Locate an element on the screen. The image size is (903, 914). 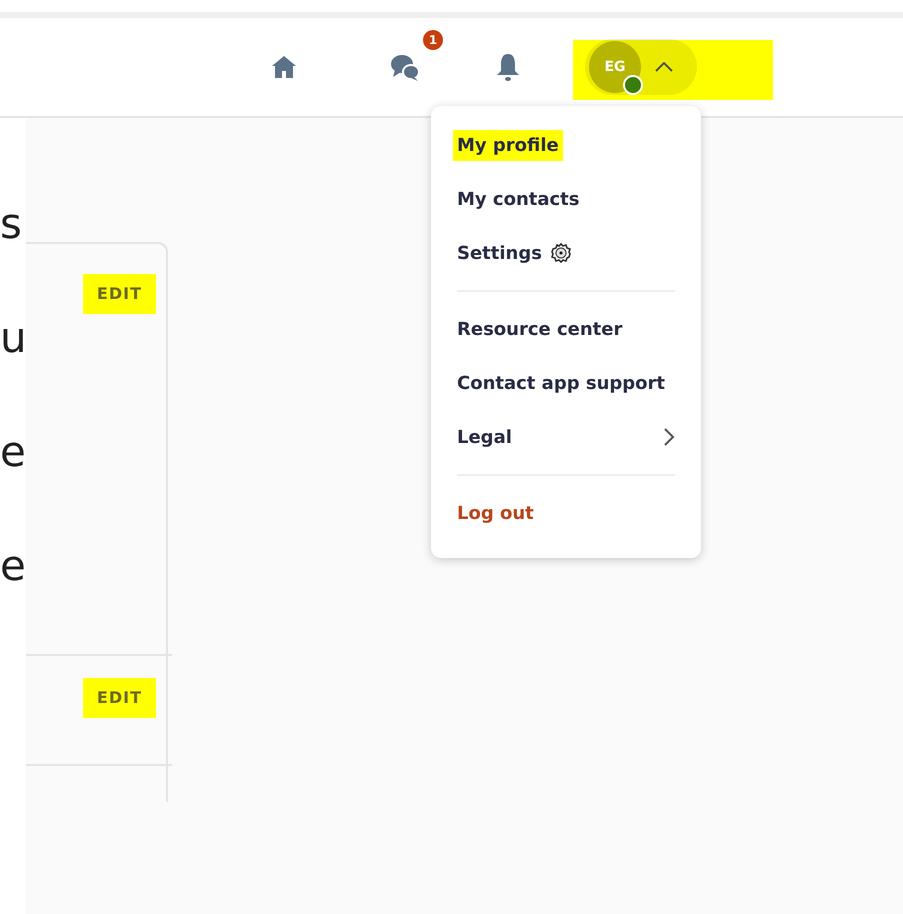
logout-menu-item: Log out is located at coordinates (566, 513).